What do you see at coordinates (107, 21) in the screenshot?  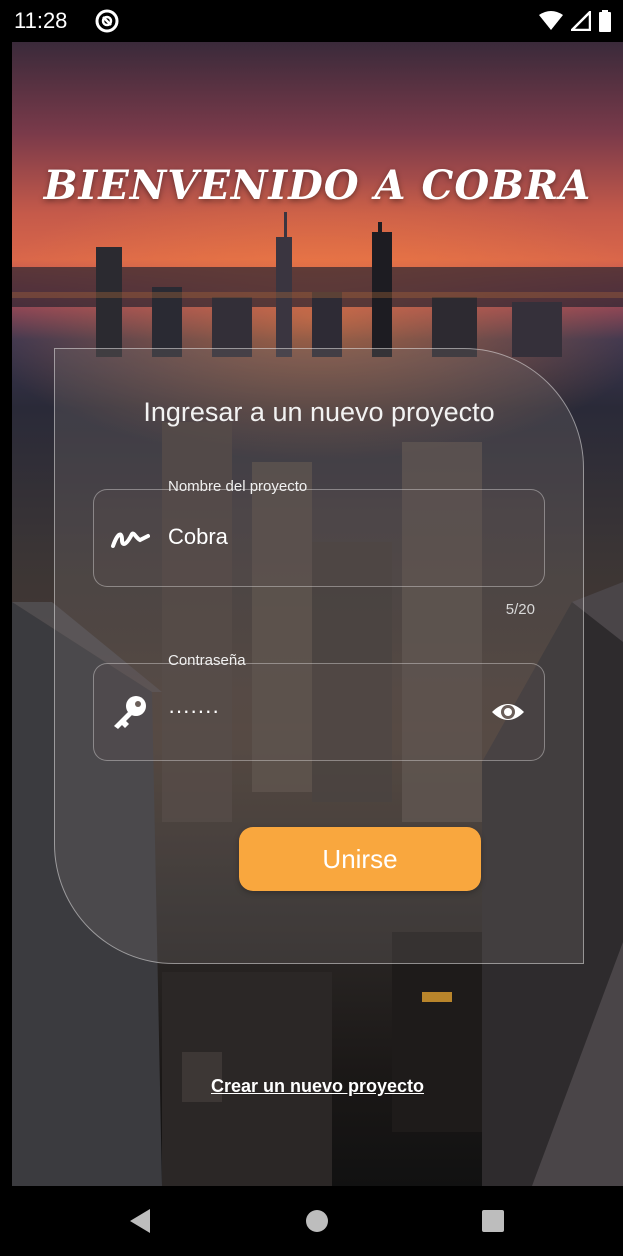 I see `sync-icon` at bounding box center [107, 21].